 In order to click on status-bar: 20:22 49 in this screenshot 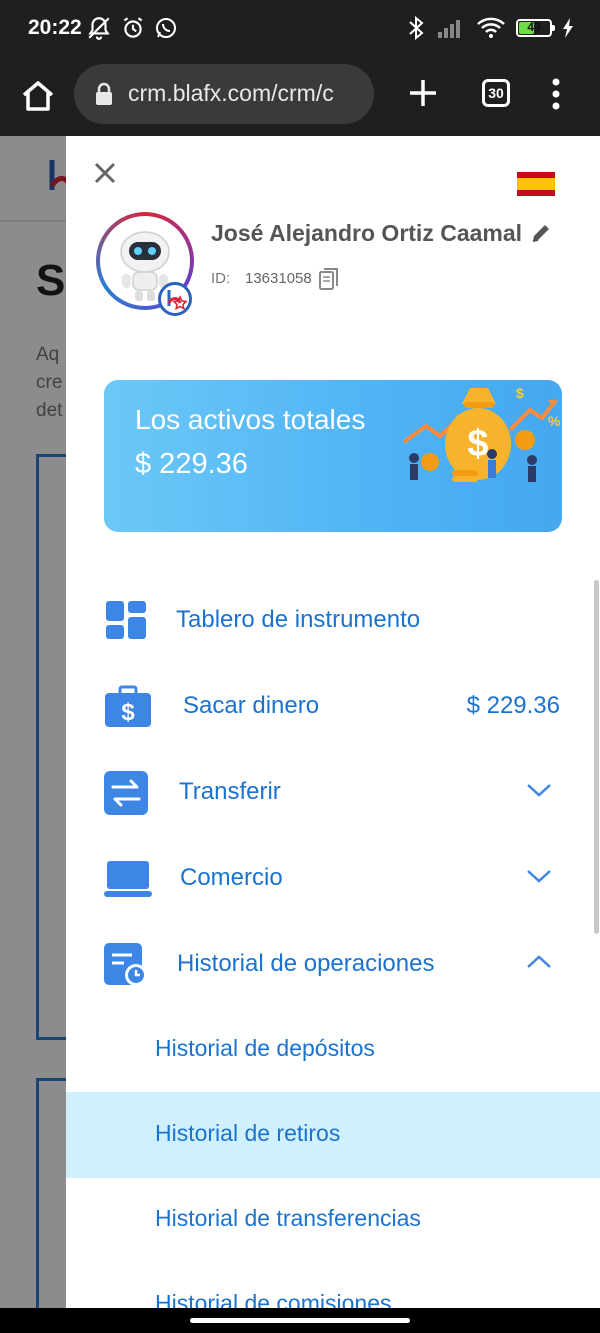, I will do `click(300, 29)`.